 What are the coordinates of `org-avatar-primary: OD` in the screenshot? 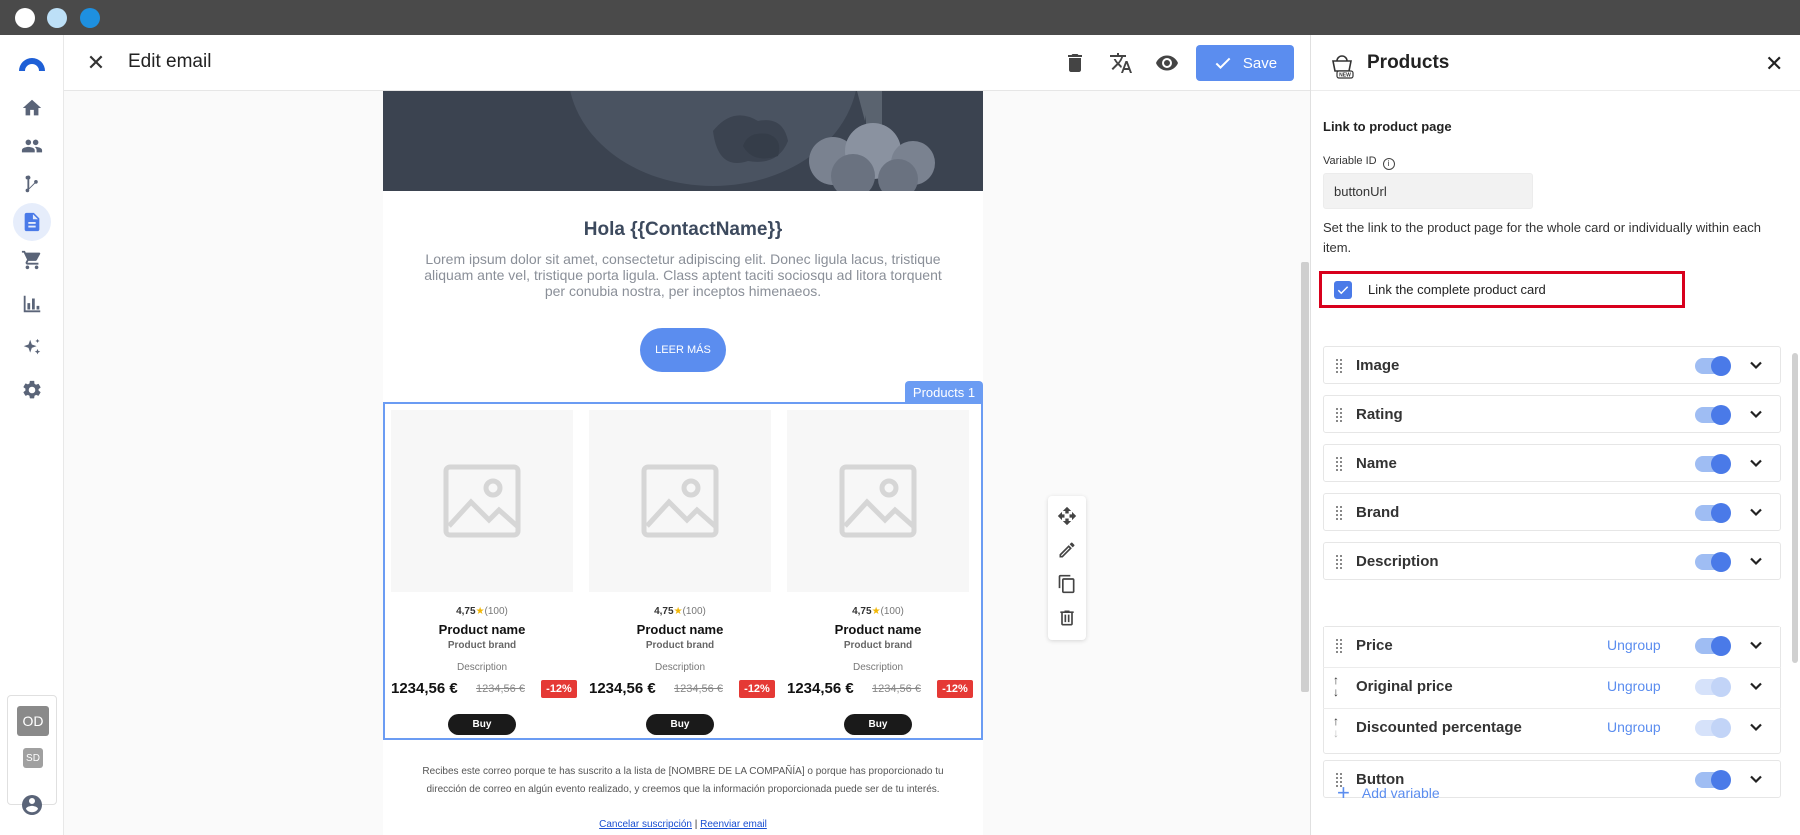 It's located at (33, 721).